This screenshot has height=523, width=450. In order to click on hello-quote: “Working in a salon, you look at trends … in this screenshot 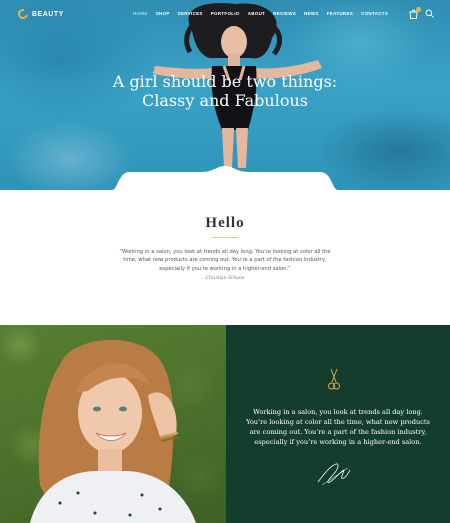, I will do `click(225, 260)`.